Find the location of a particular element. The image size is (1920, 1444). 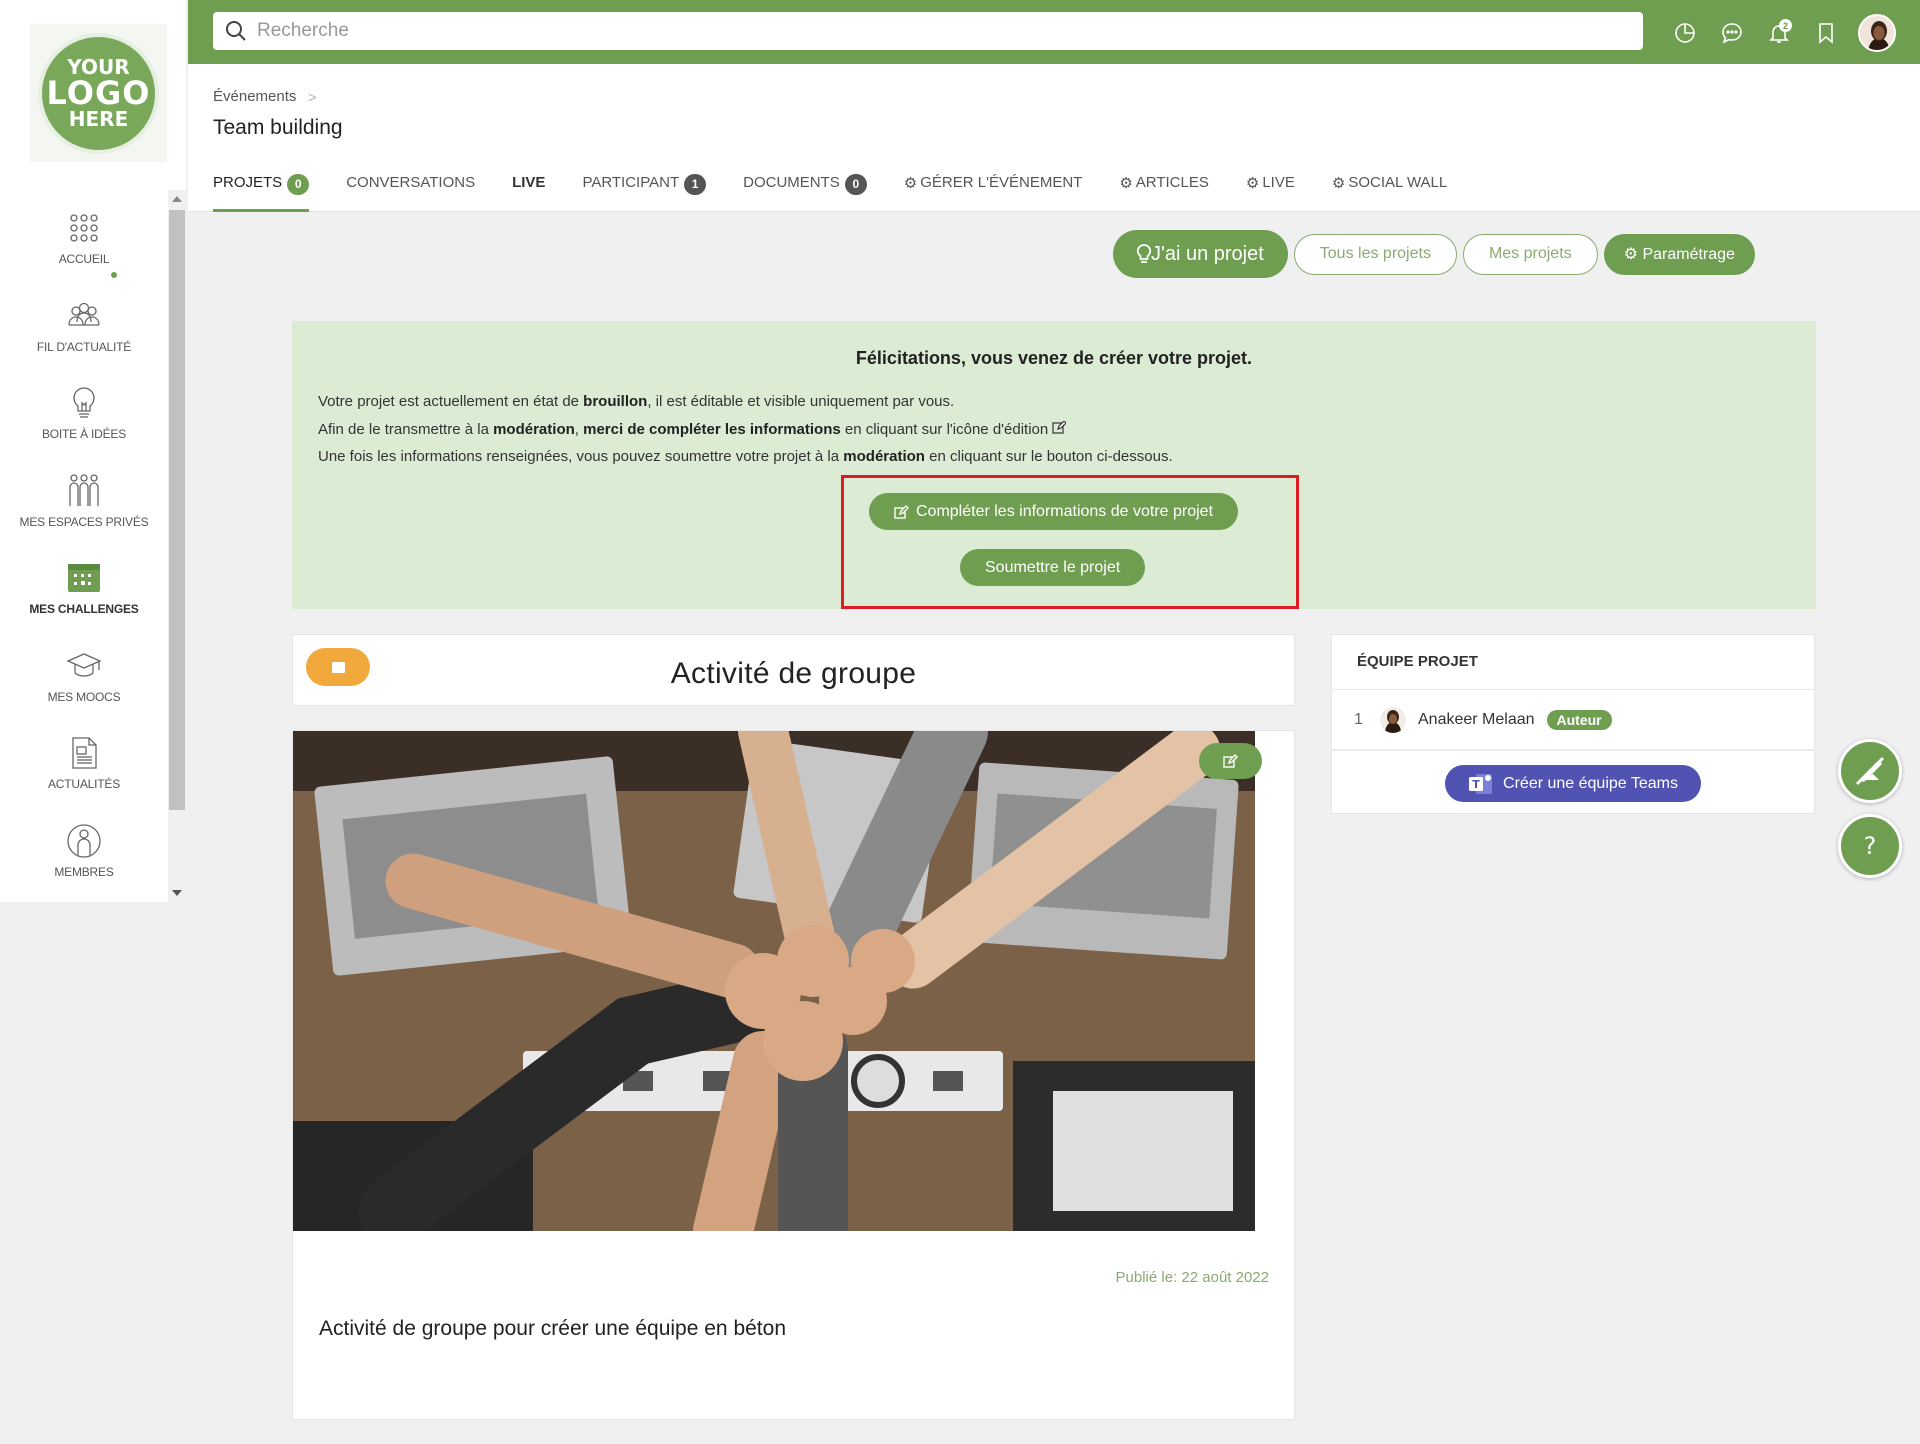

create-teams-label: Créer une équipe Teams is located at coordinates (1590, 783).